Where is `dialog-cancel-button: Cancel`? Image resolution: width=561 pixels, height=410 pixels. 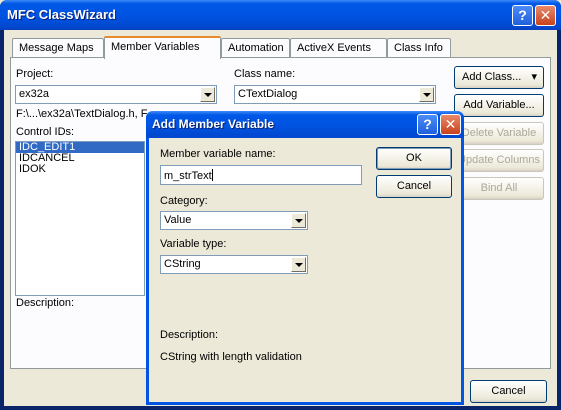
dialog-cancel-button: Cancel is located at coordinates (414, 186).